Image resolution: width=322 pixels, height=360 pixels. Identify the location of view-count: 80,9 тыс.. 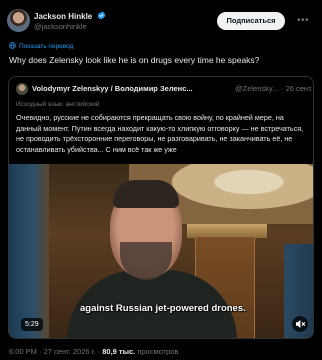
(119, 351).